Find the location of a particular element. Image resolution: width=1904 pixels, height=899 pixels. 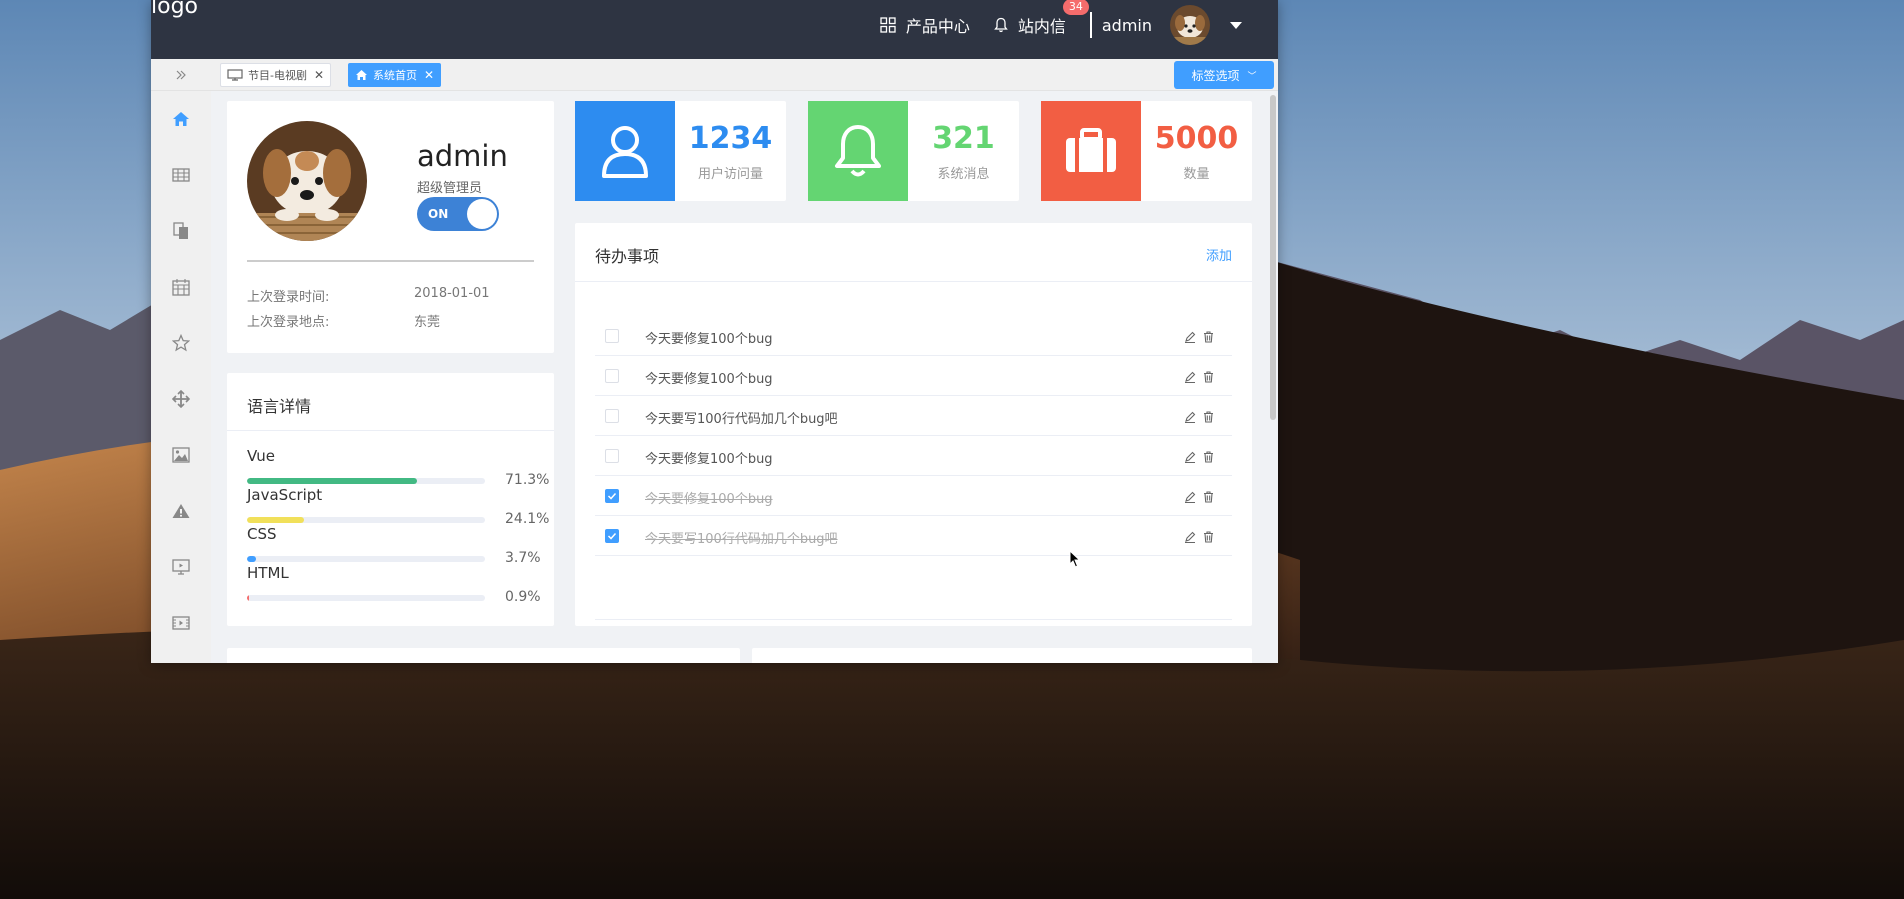

sidebar-item-image is located at coordinates (181, 455).